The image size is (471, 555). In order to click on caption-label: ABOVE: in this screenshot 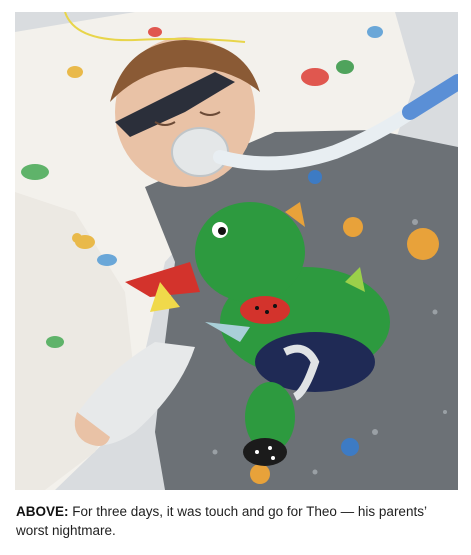, I will do `click(42, 511)`.